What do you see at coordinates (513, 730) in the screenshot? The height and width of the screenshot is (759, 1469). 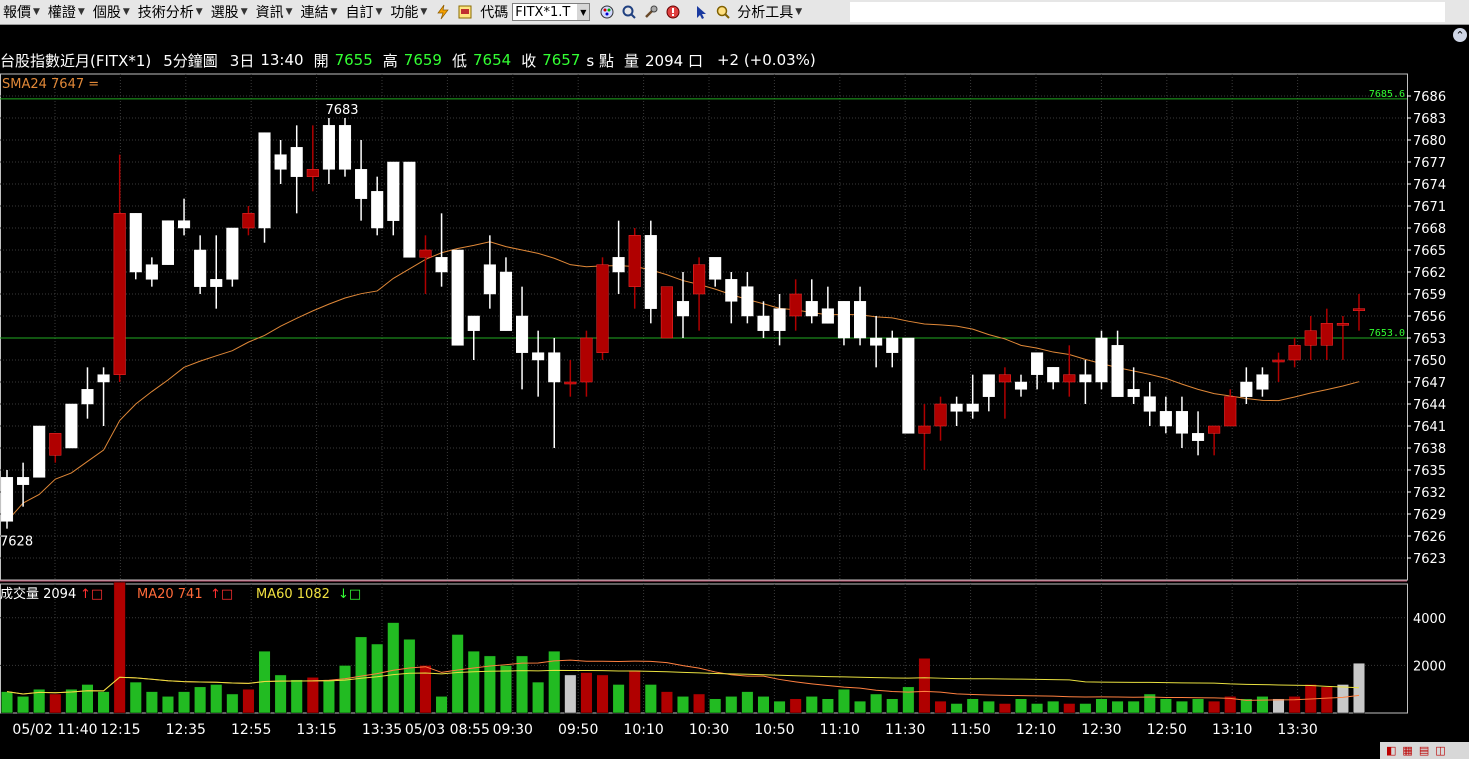 I see `time-tick-label: 09:30` at bounding box center [513, 730].